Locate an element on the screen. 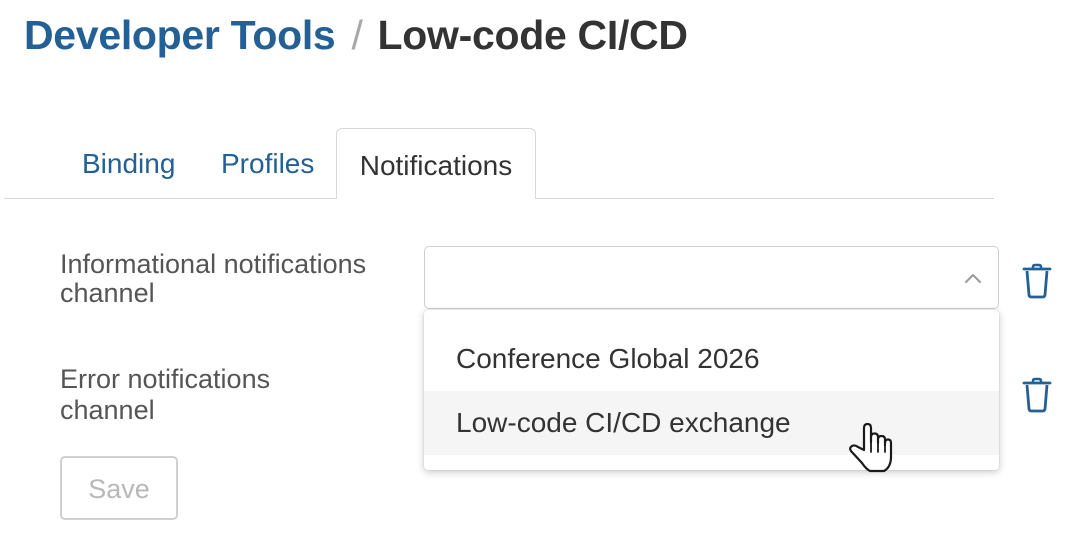  tab-binding: Binding is located at coordinates (128, 164).